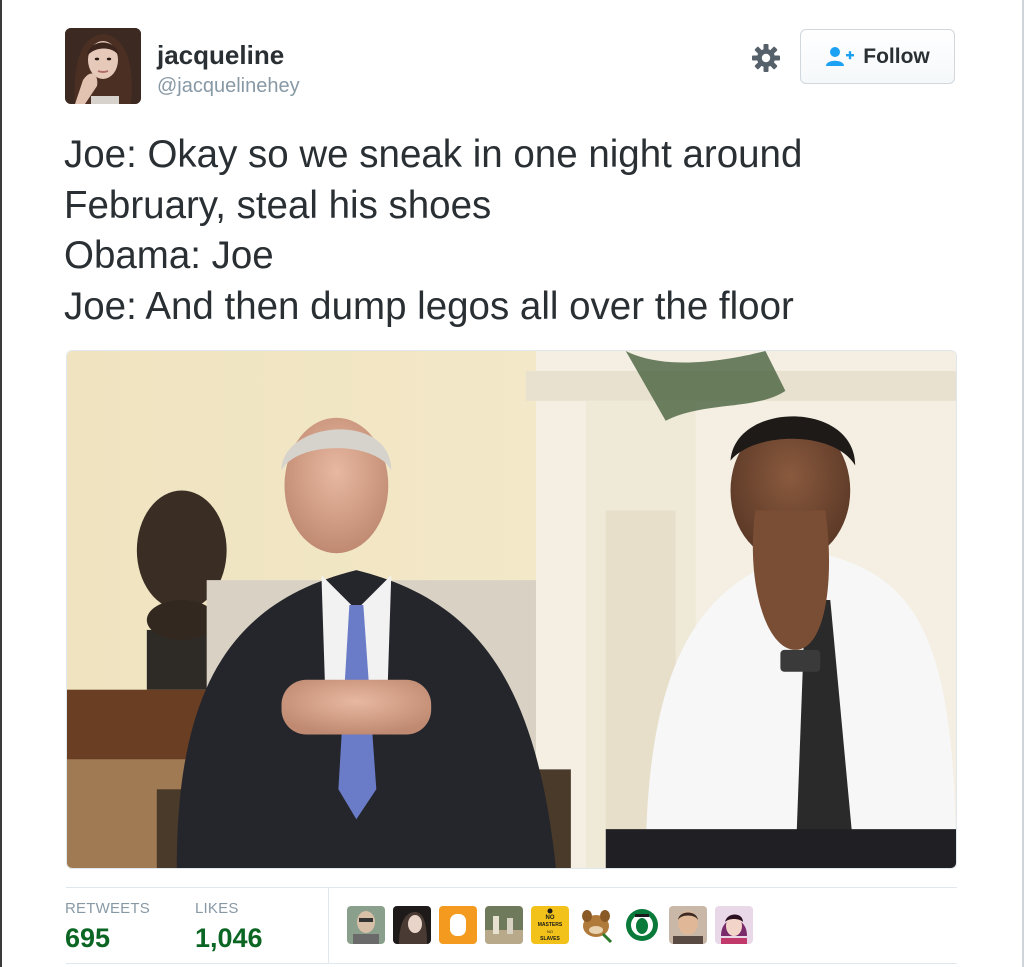  What do you see at coordinates (278, 205) in the screenshot?
I see `tweet-line: February, steal his shoes` at bounding box center [278, 205].